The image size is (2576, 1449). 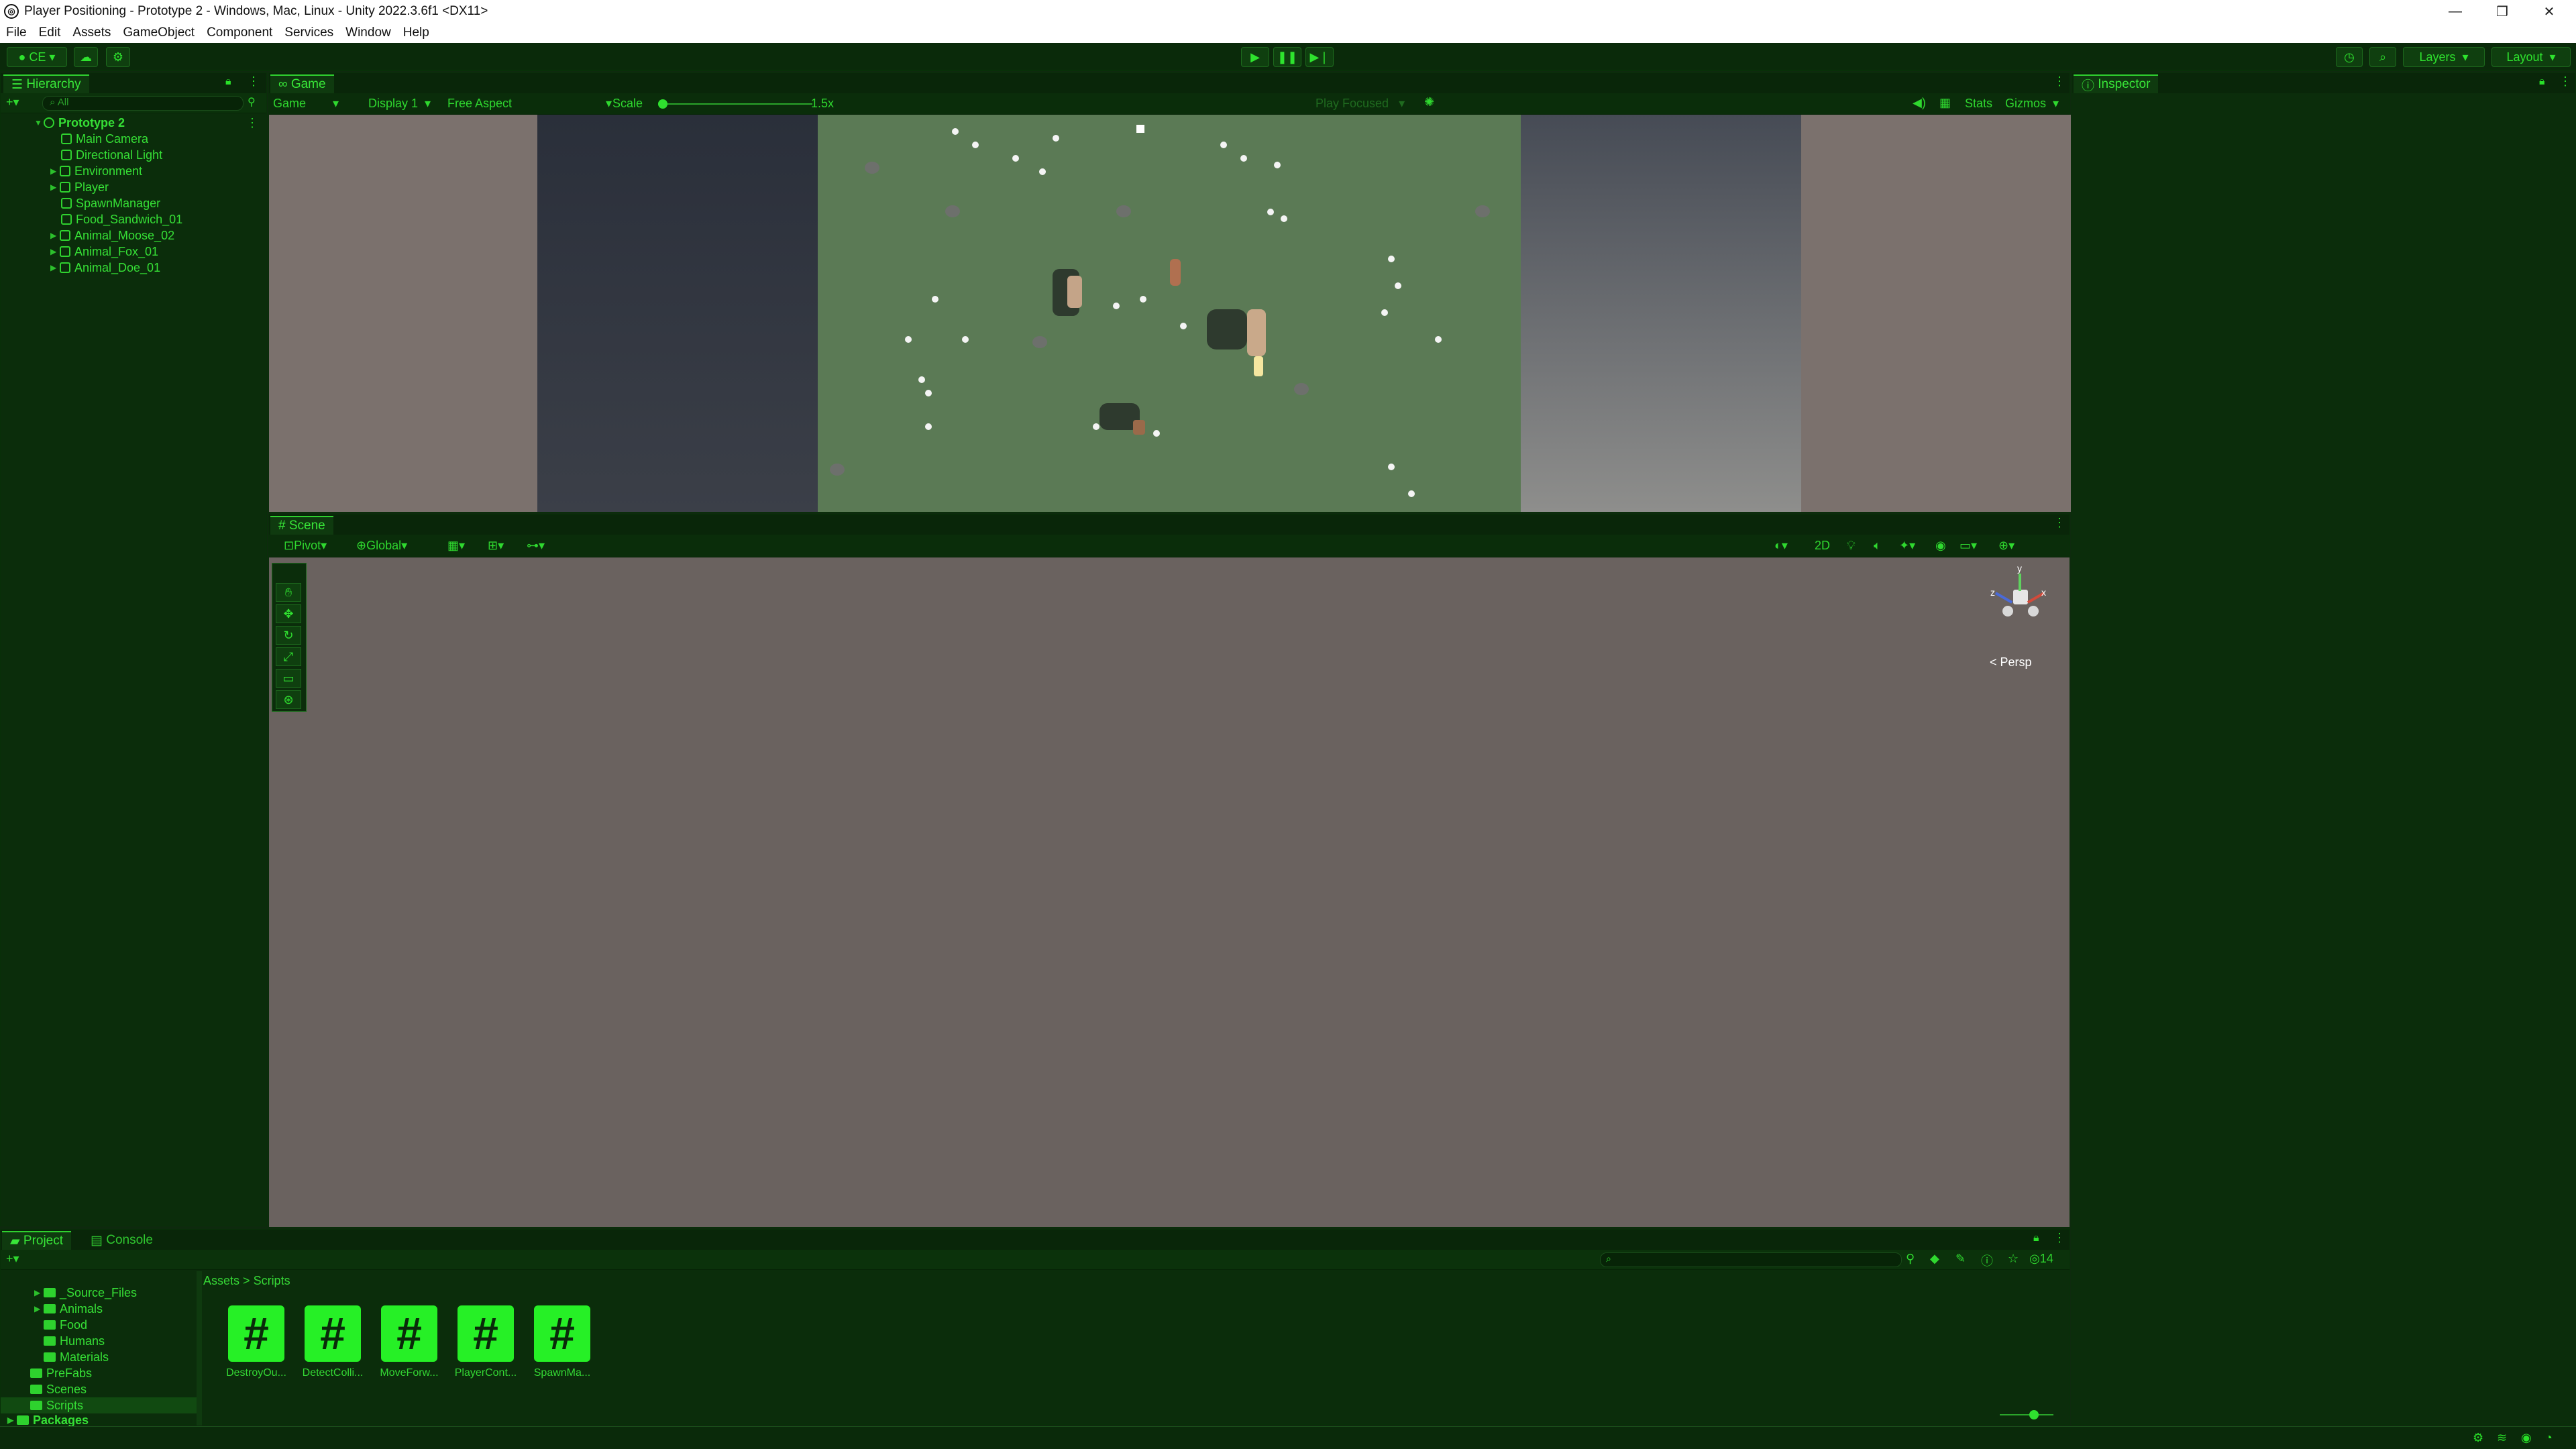 What do you see at coordinates (1919, 103) in the screenshot?
I see `mute-icon: ◀)` at bounding box center [1919, 103].